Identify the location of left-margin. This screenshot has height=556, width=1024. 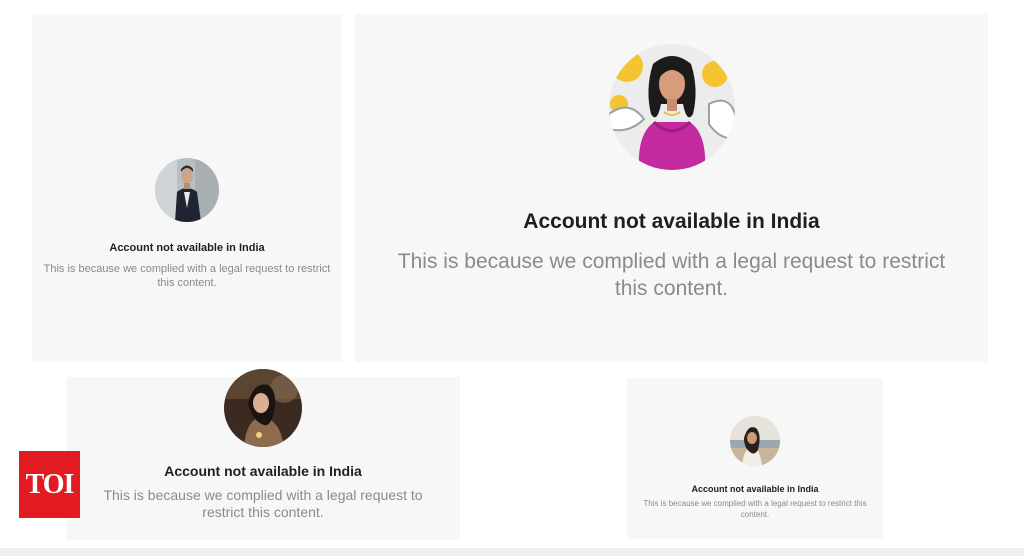
(8, 278).